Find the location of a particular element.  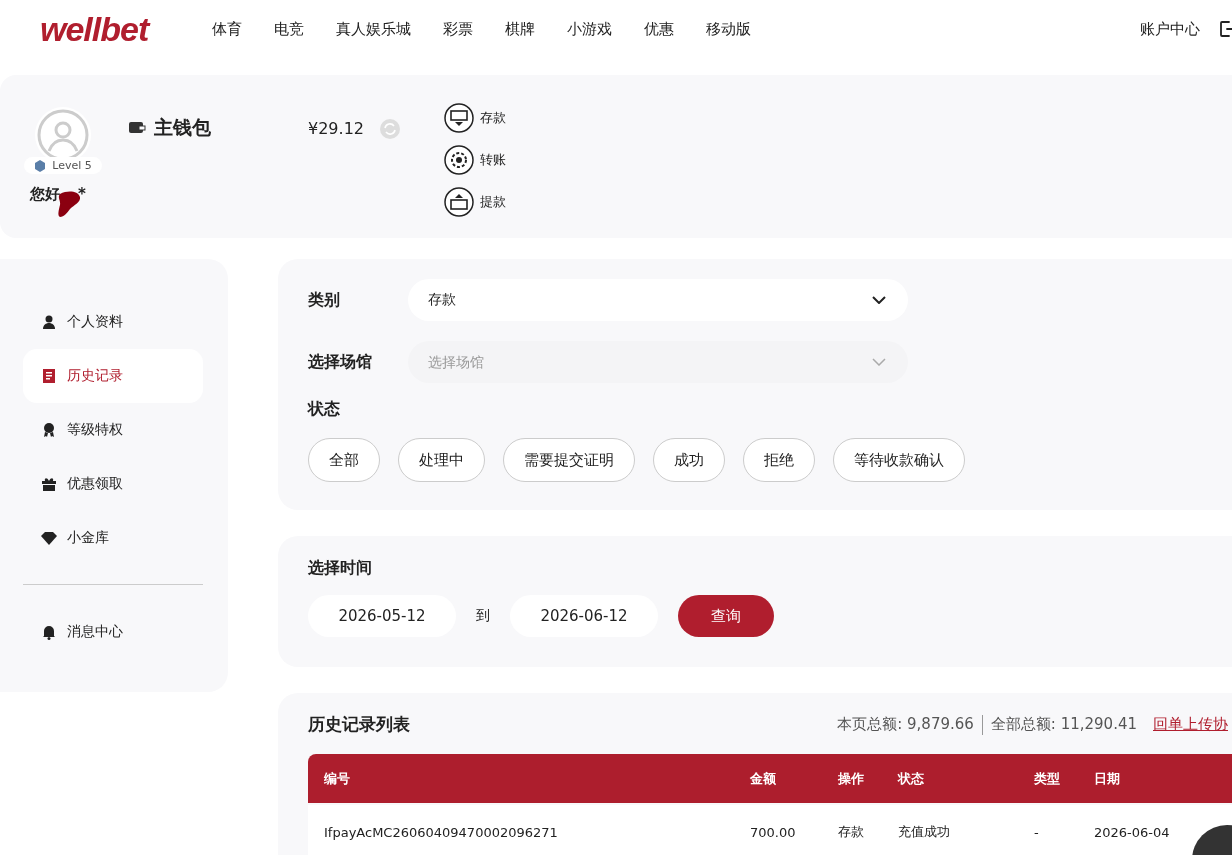

nav-link: 棋牌 is located at coordinates (520, 29).